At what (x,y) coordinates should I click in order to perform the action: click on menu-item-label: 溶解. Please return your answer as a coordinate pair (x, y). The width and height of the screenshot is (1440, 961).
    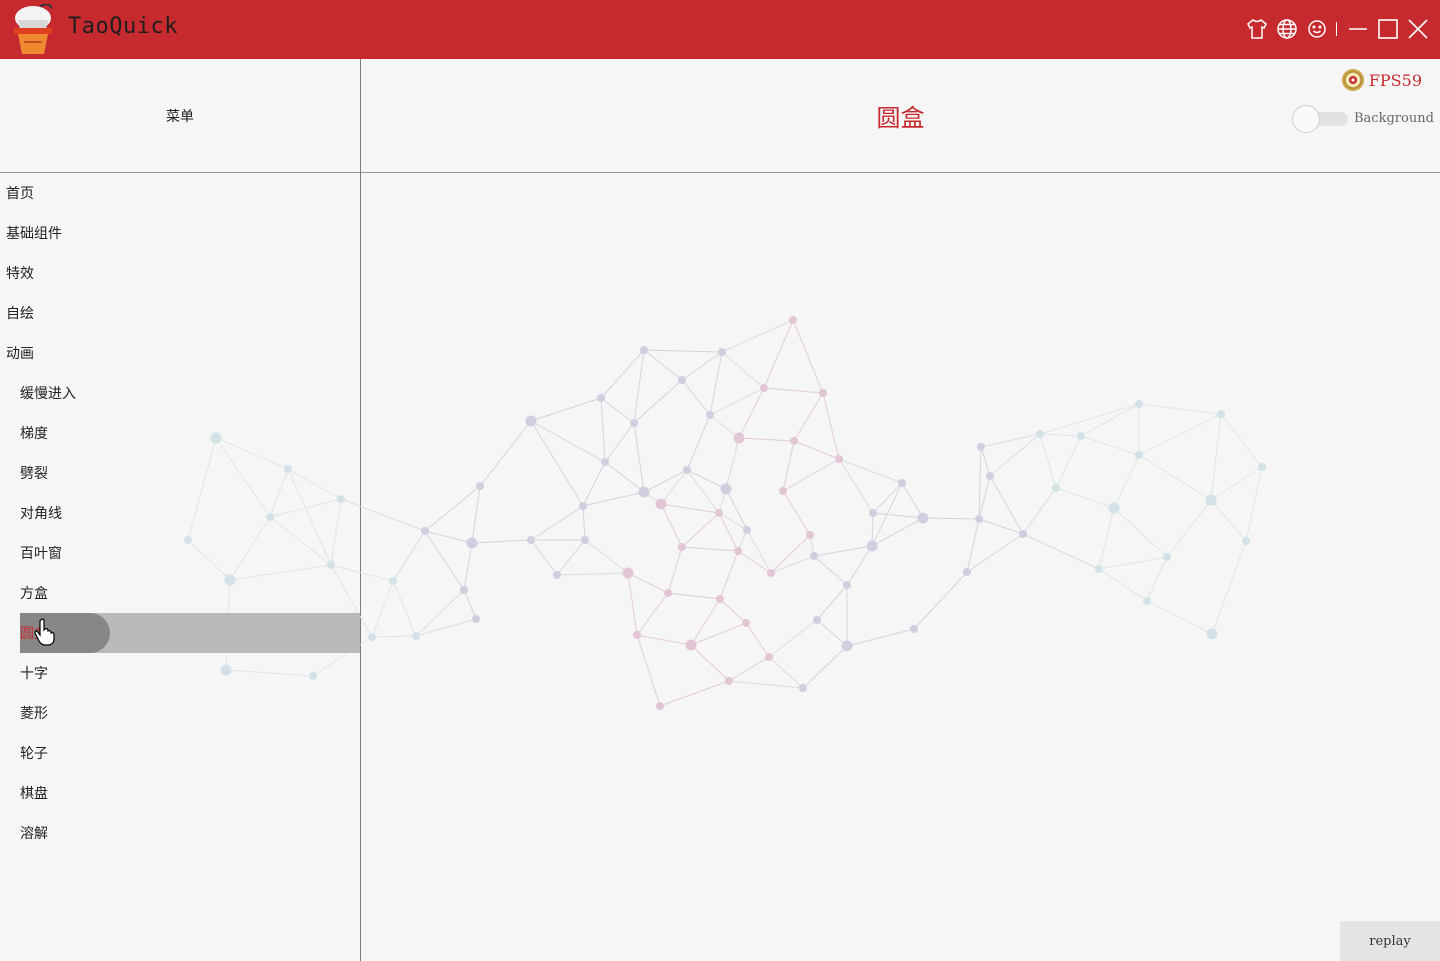
    Looking at the image, I should click on (34, 834).